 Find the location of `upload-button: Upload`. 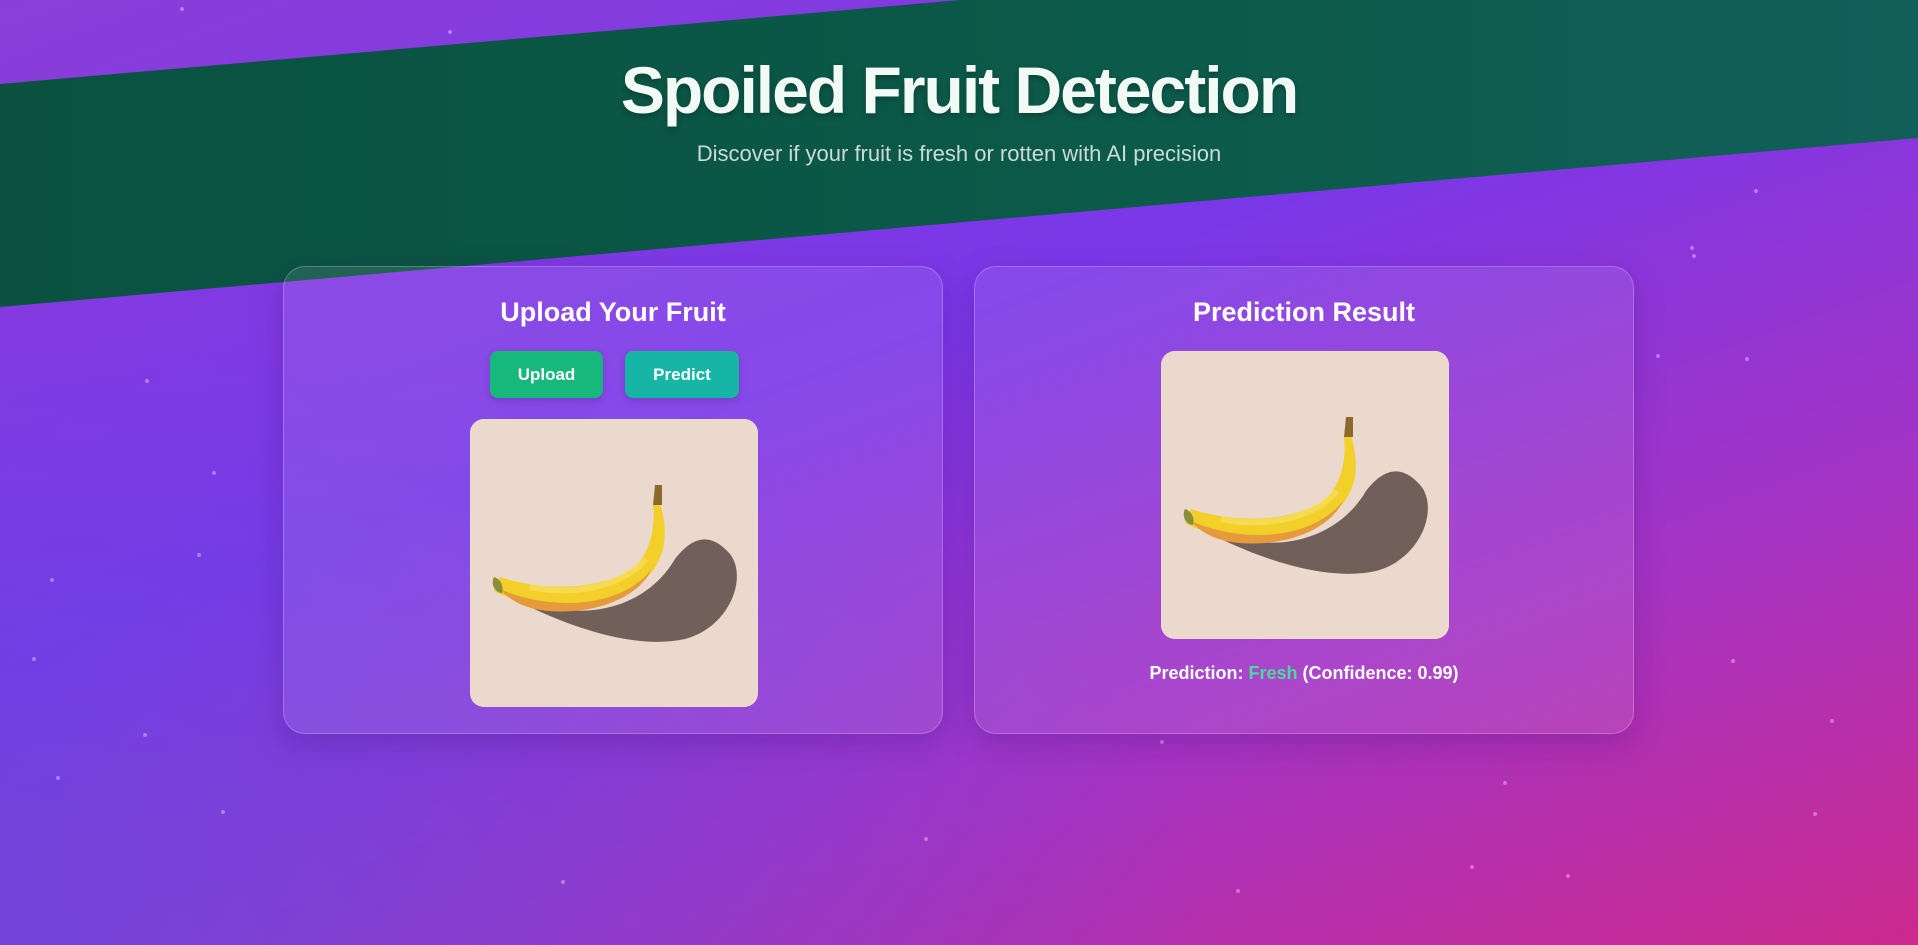

upload-button: Upload is located at coordinates (546, 374).